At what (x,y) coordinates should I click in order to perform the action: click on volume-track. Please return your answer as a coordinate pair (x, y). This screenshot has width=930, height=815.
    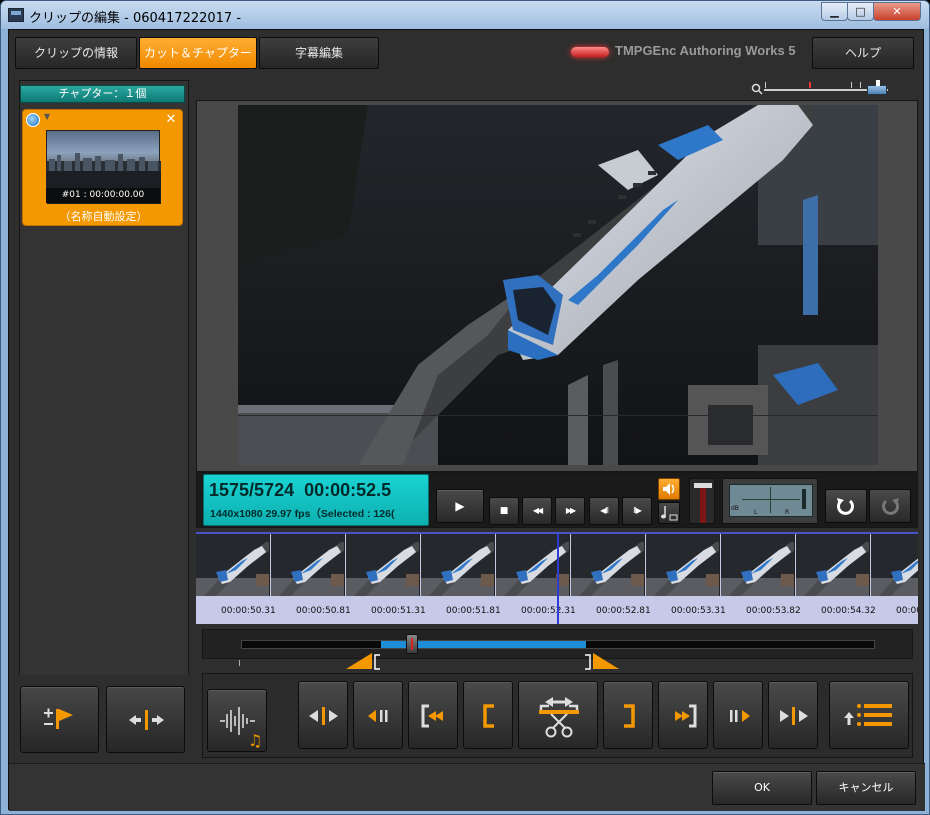
    Looking at the image, I should click on (703, 504).